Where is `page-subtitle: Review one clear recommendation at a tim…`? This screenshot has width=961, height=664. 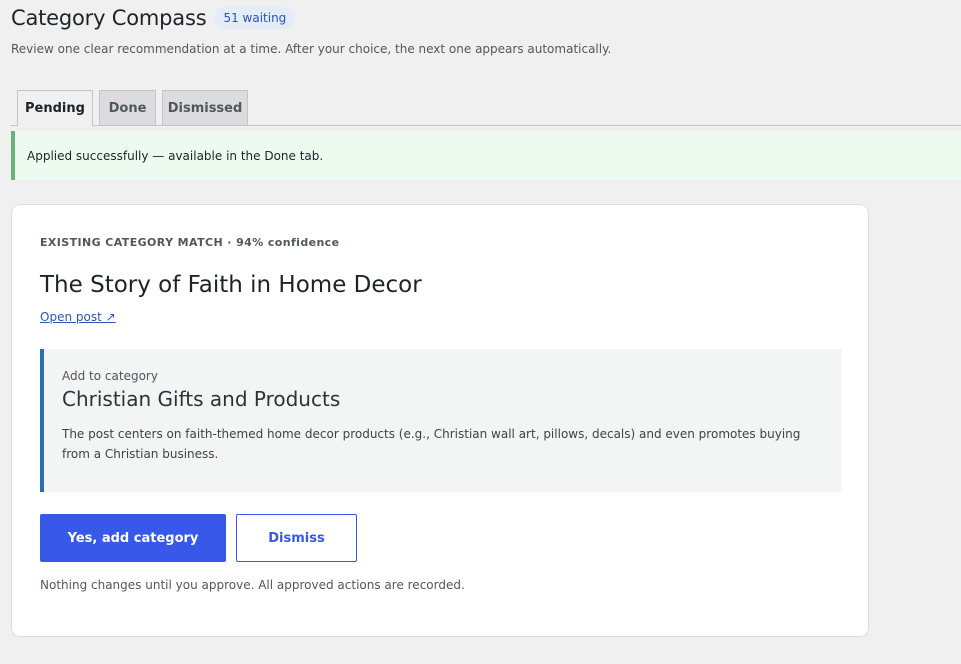
page-subtitle: Review one clear recommendation at a tim… is located at coordinates (311, 49).